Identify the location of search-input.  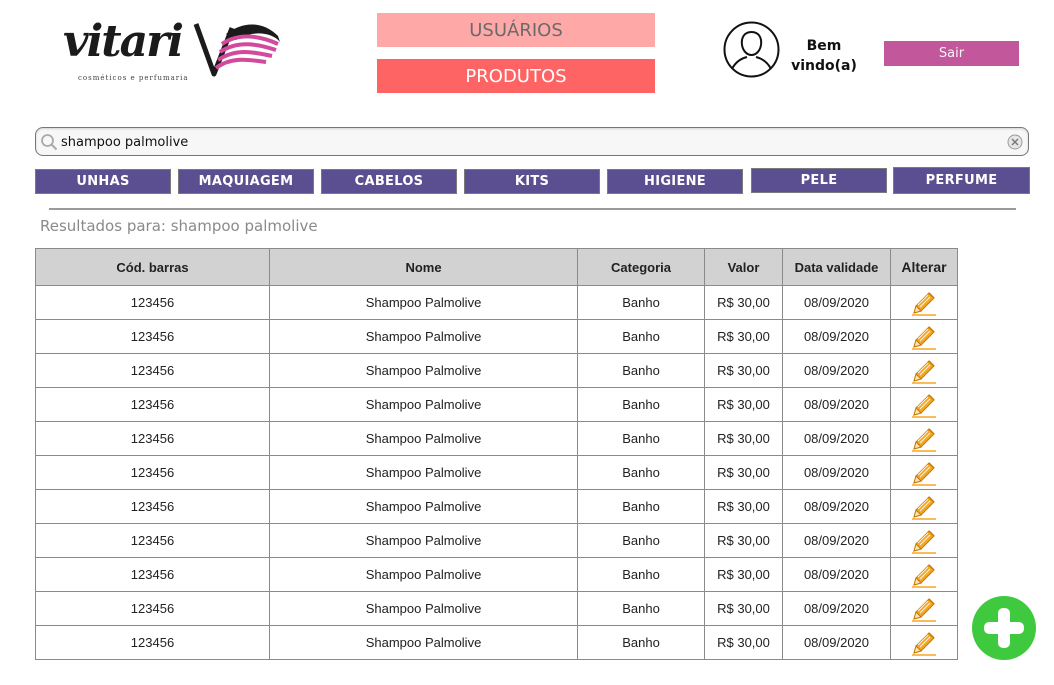
(531, 142).